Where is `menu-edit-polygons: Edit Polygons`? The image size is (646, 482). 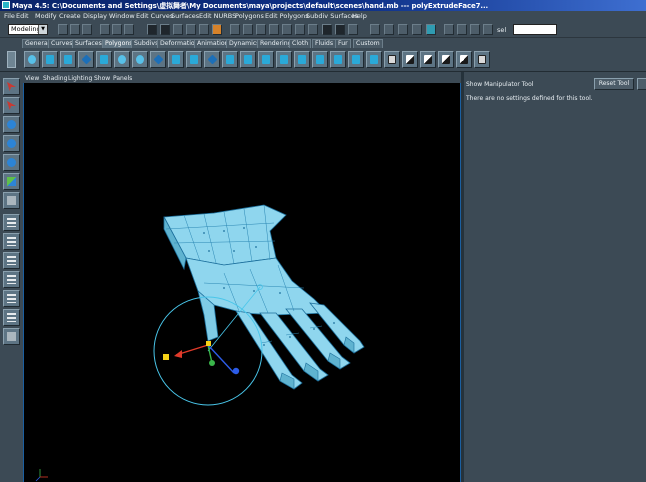
menu-edit-polygons: Edit Polygons is located at coordinates (287, 16).